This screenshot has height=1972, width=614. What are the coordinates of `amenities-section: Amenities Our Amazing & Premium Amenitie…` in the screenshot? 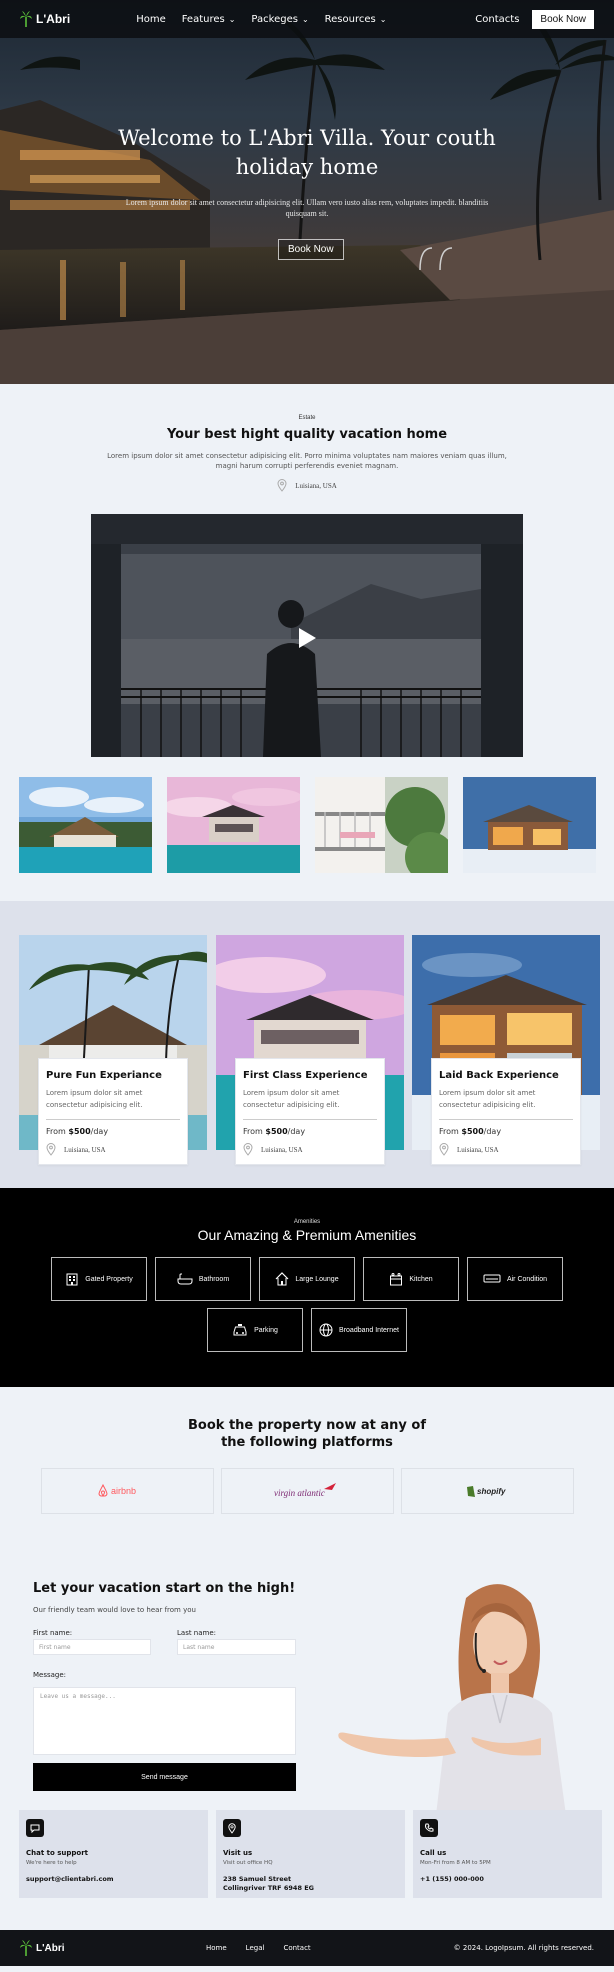 It's located at (307, 1287).